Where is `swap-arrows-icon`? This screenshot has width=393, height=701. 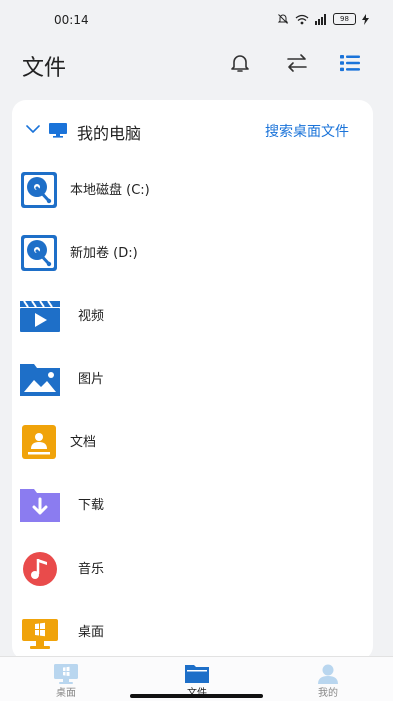 swap-arrows-icon is located at coordinates (297, 63).